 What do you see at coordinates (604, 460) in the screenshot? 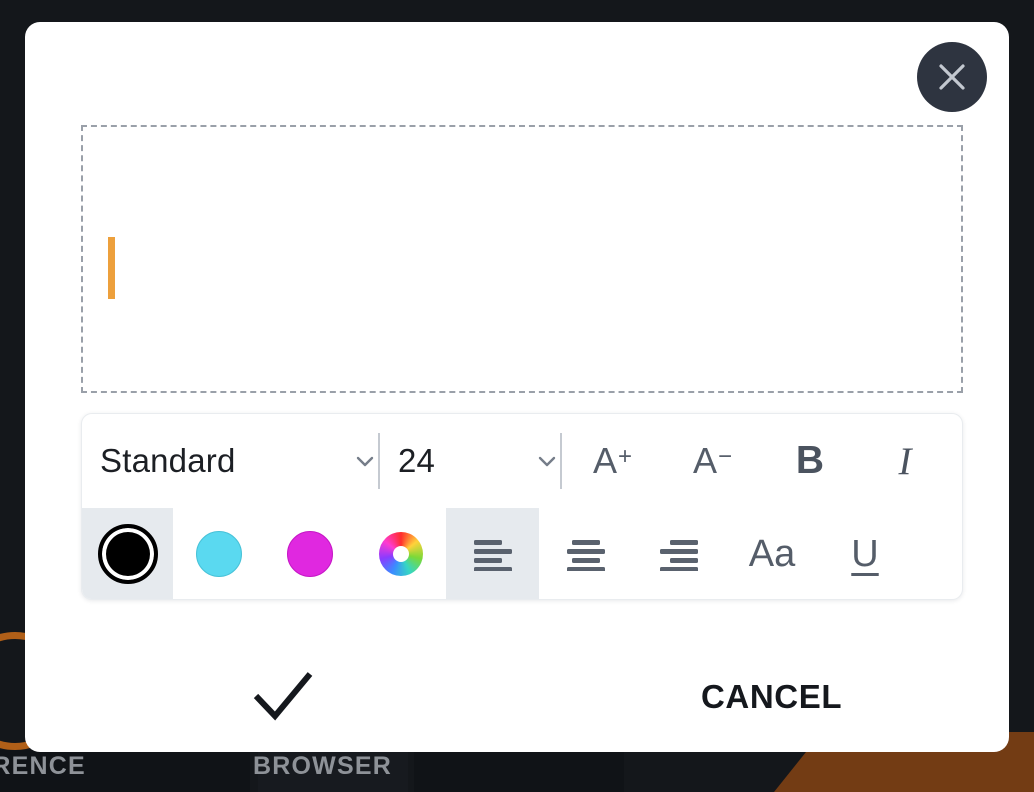
I see `font-increase-label: A` at bounding box center [604, 460].